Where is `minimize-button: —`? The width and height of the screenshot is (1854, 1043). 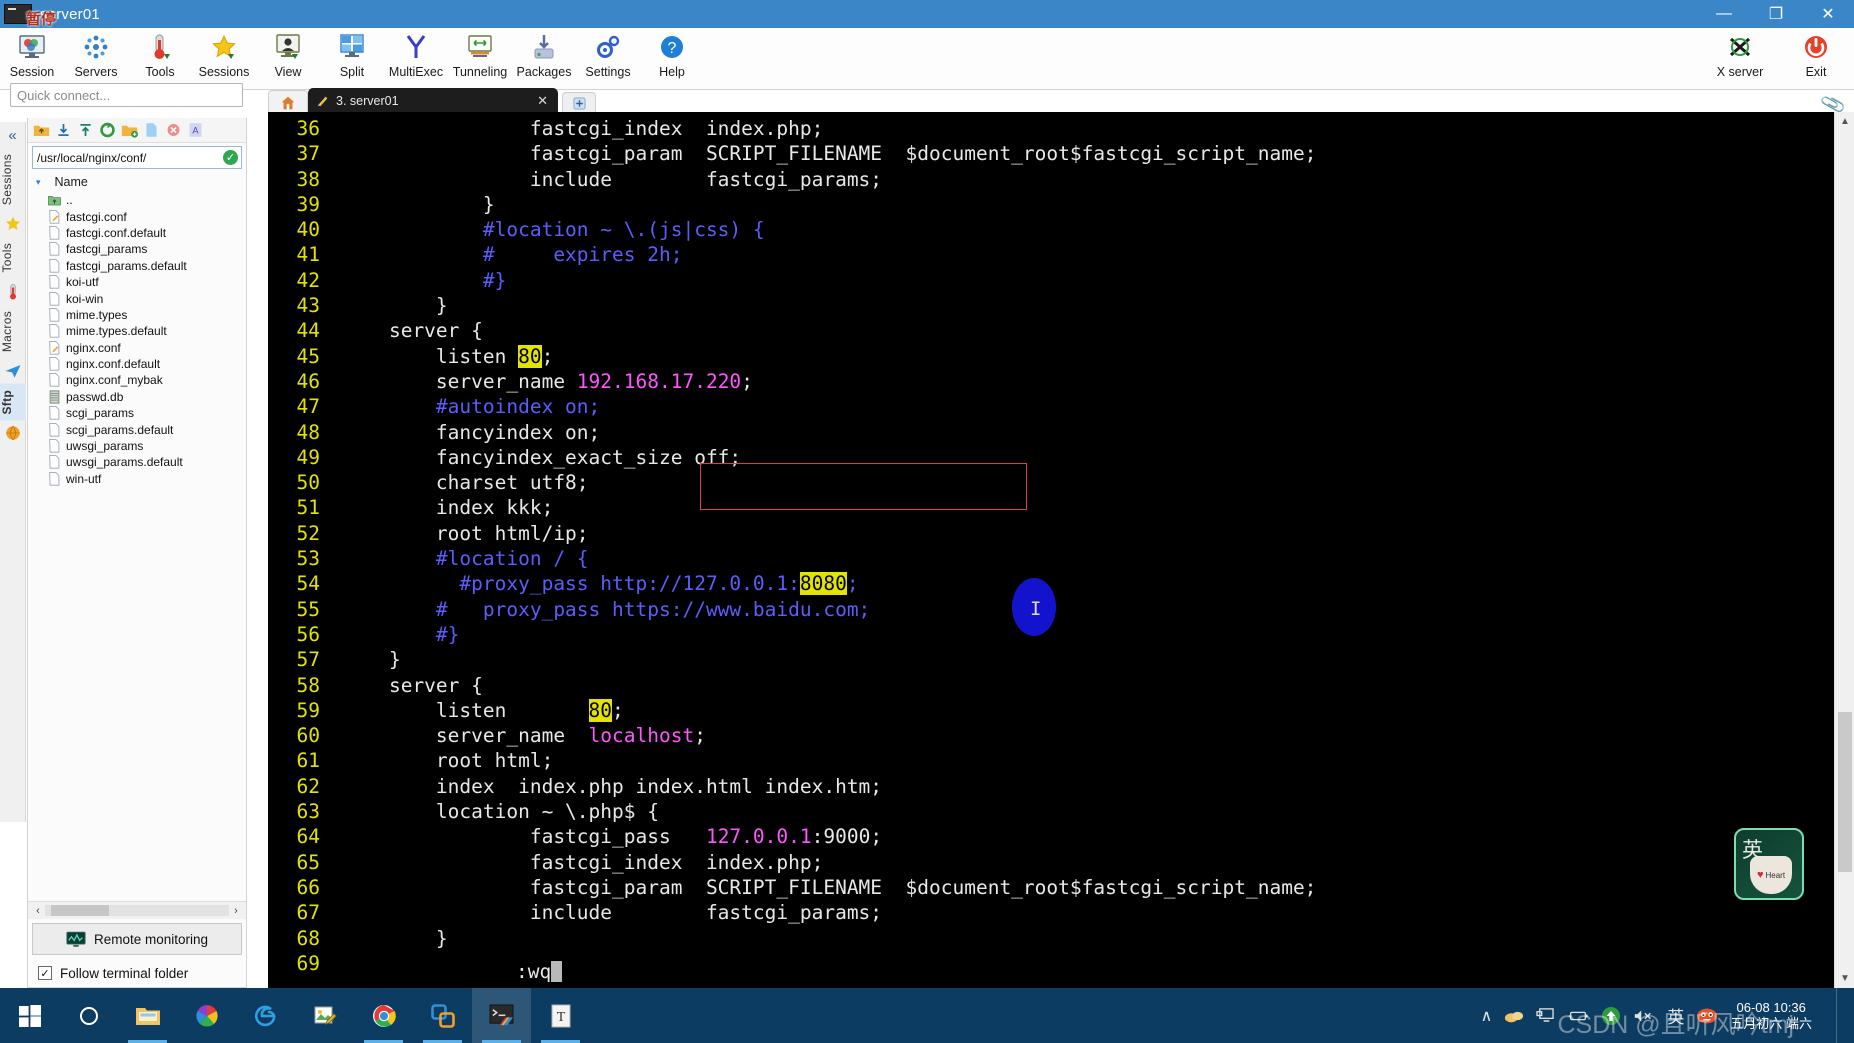
minimize-button: — is located at coordinates (1724, 14).